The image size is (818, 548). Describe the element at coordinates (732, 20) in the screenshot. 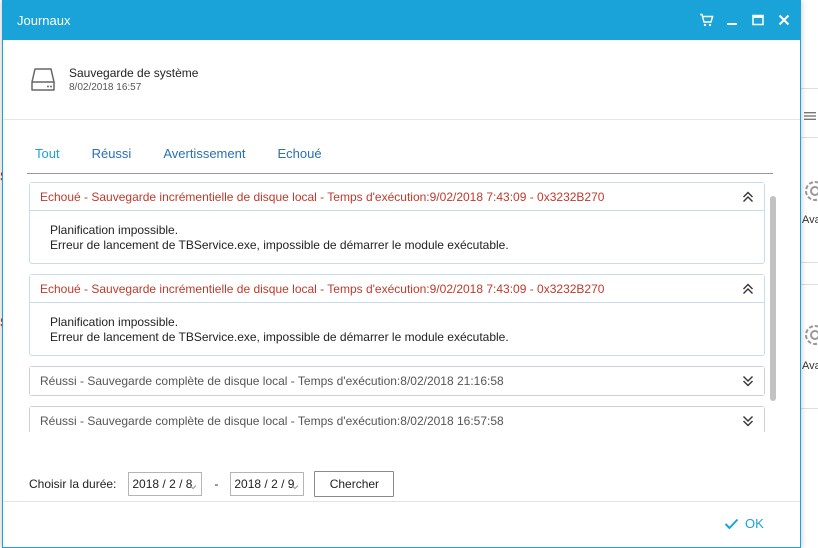

I see `minimize-icon` at that location.